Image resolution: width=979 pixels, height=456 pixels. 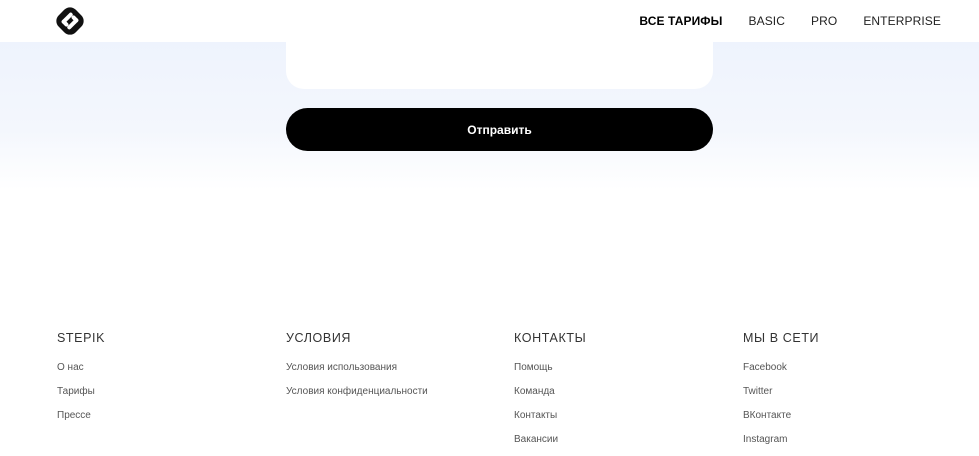 What do you see at coordinates (550, 338) in the screenshot?
I see `footer-heading: КОНТАКТЫ` at bounding box center [550, 338].